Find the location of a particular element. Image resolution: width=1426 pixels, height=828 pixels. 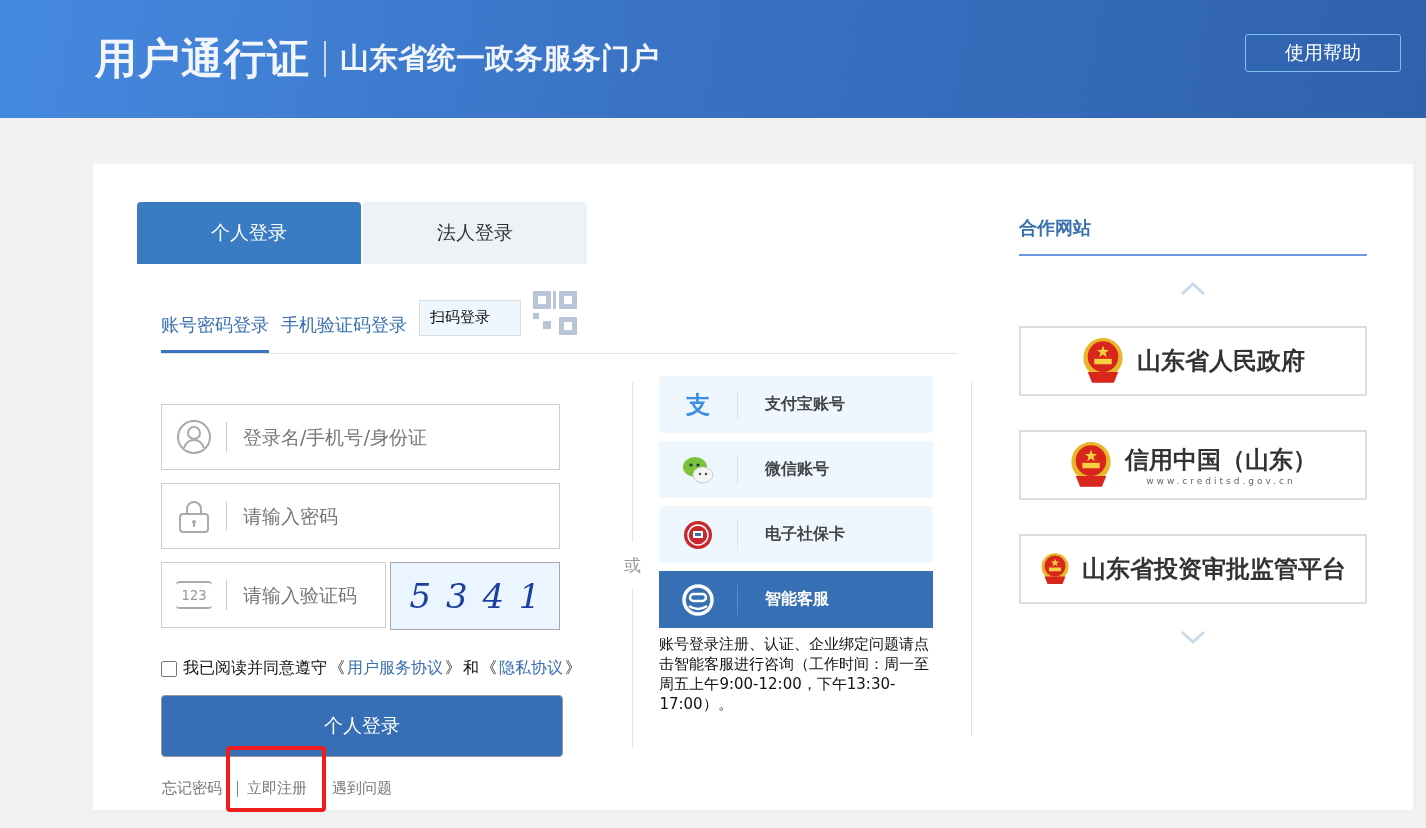

footer-link: 忘记密码 is located at coordinates (192, 788).